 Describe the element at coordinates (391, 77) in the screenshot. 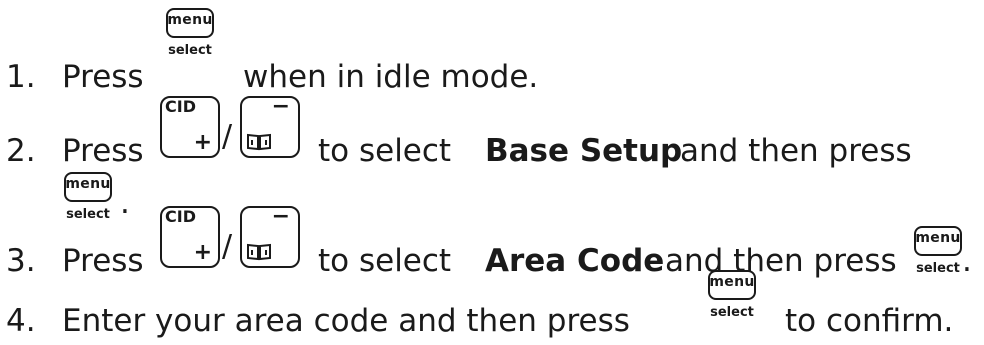

I see `step-text: when in idle mode.` at that location.